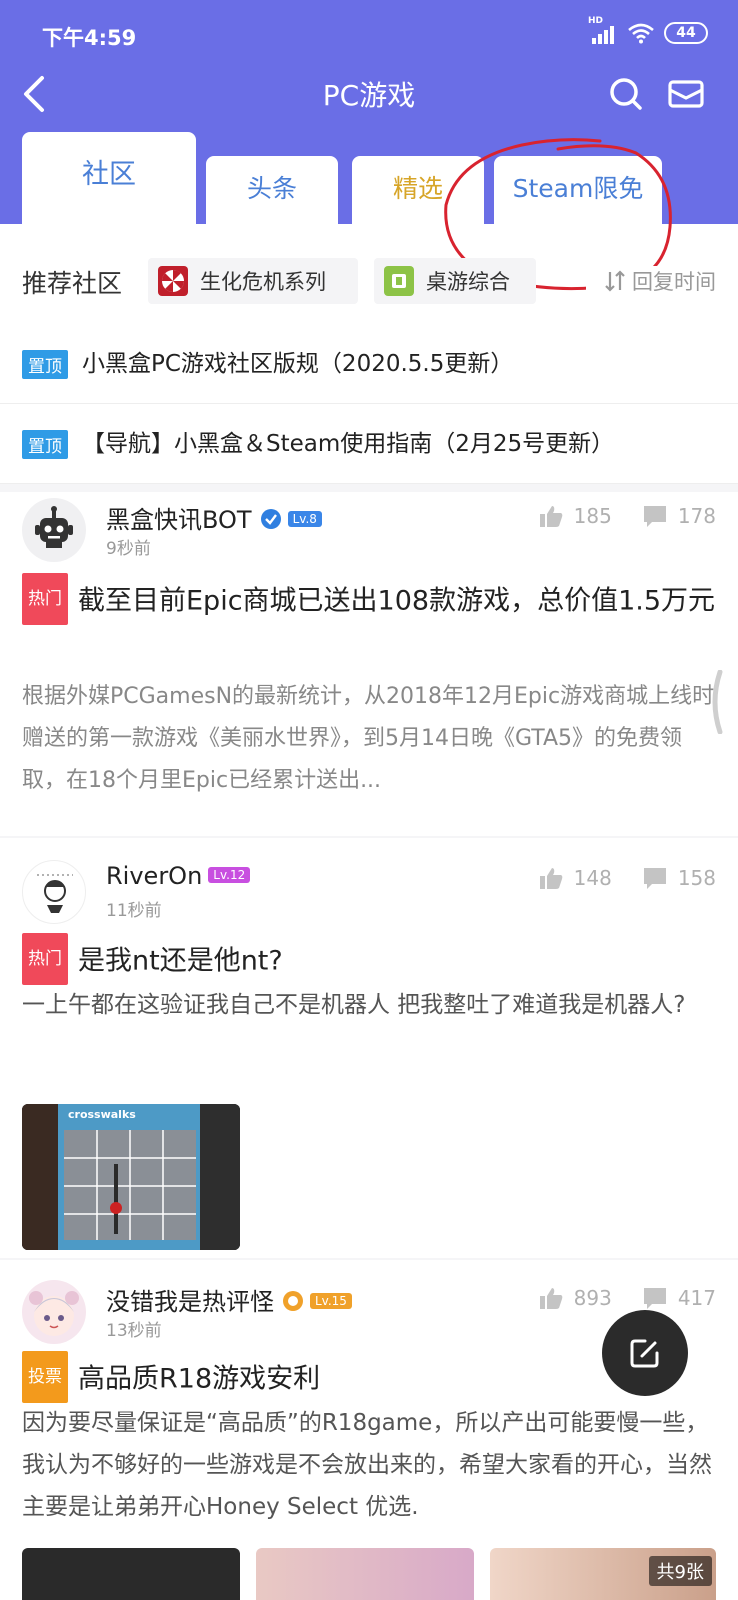  I want to click on pinned-title: 小黑盒PC游戏社区版规（2020.5.5更新）, so click(298, 364).